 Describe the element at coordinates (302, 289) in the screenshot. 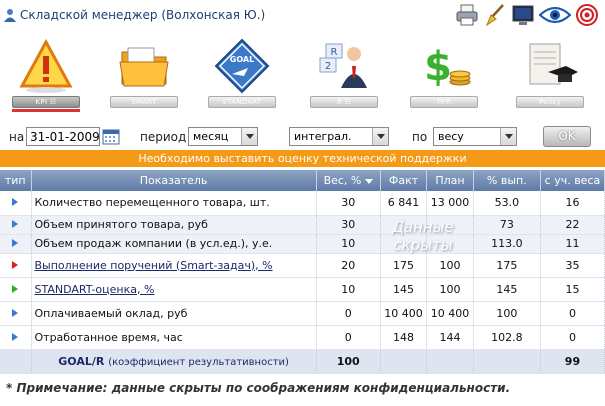

I see `table-row: STANDART-оценка, % 10 145 100 145 15` at that location.